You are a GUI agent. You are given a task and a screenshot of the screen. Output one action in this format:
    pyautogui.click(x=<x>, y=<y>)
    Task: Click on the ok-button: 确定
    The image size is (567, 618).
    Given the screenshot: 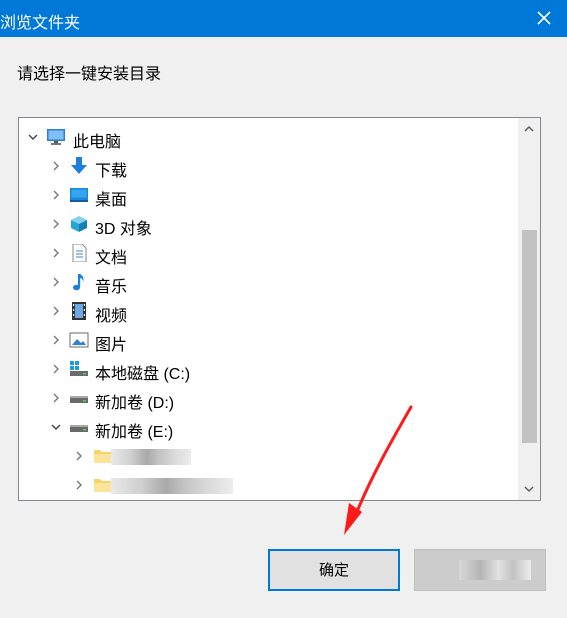 What is the action you would take?
    pyautogui.click(x=334, y=570)
    